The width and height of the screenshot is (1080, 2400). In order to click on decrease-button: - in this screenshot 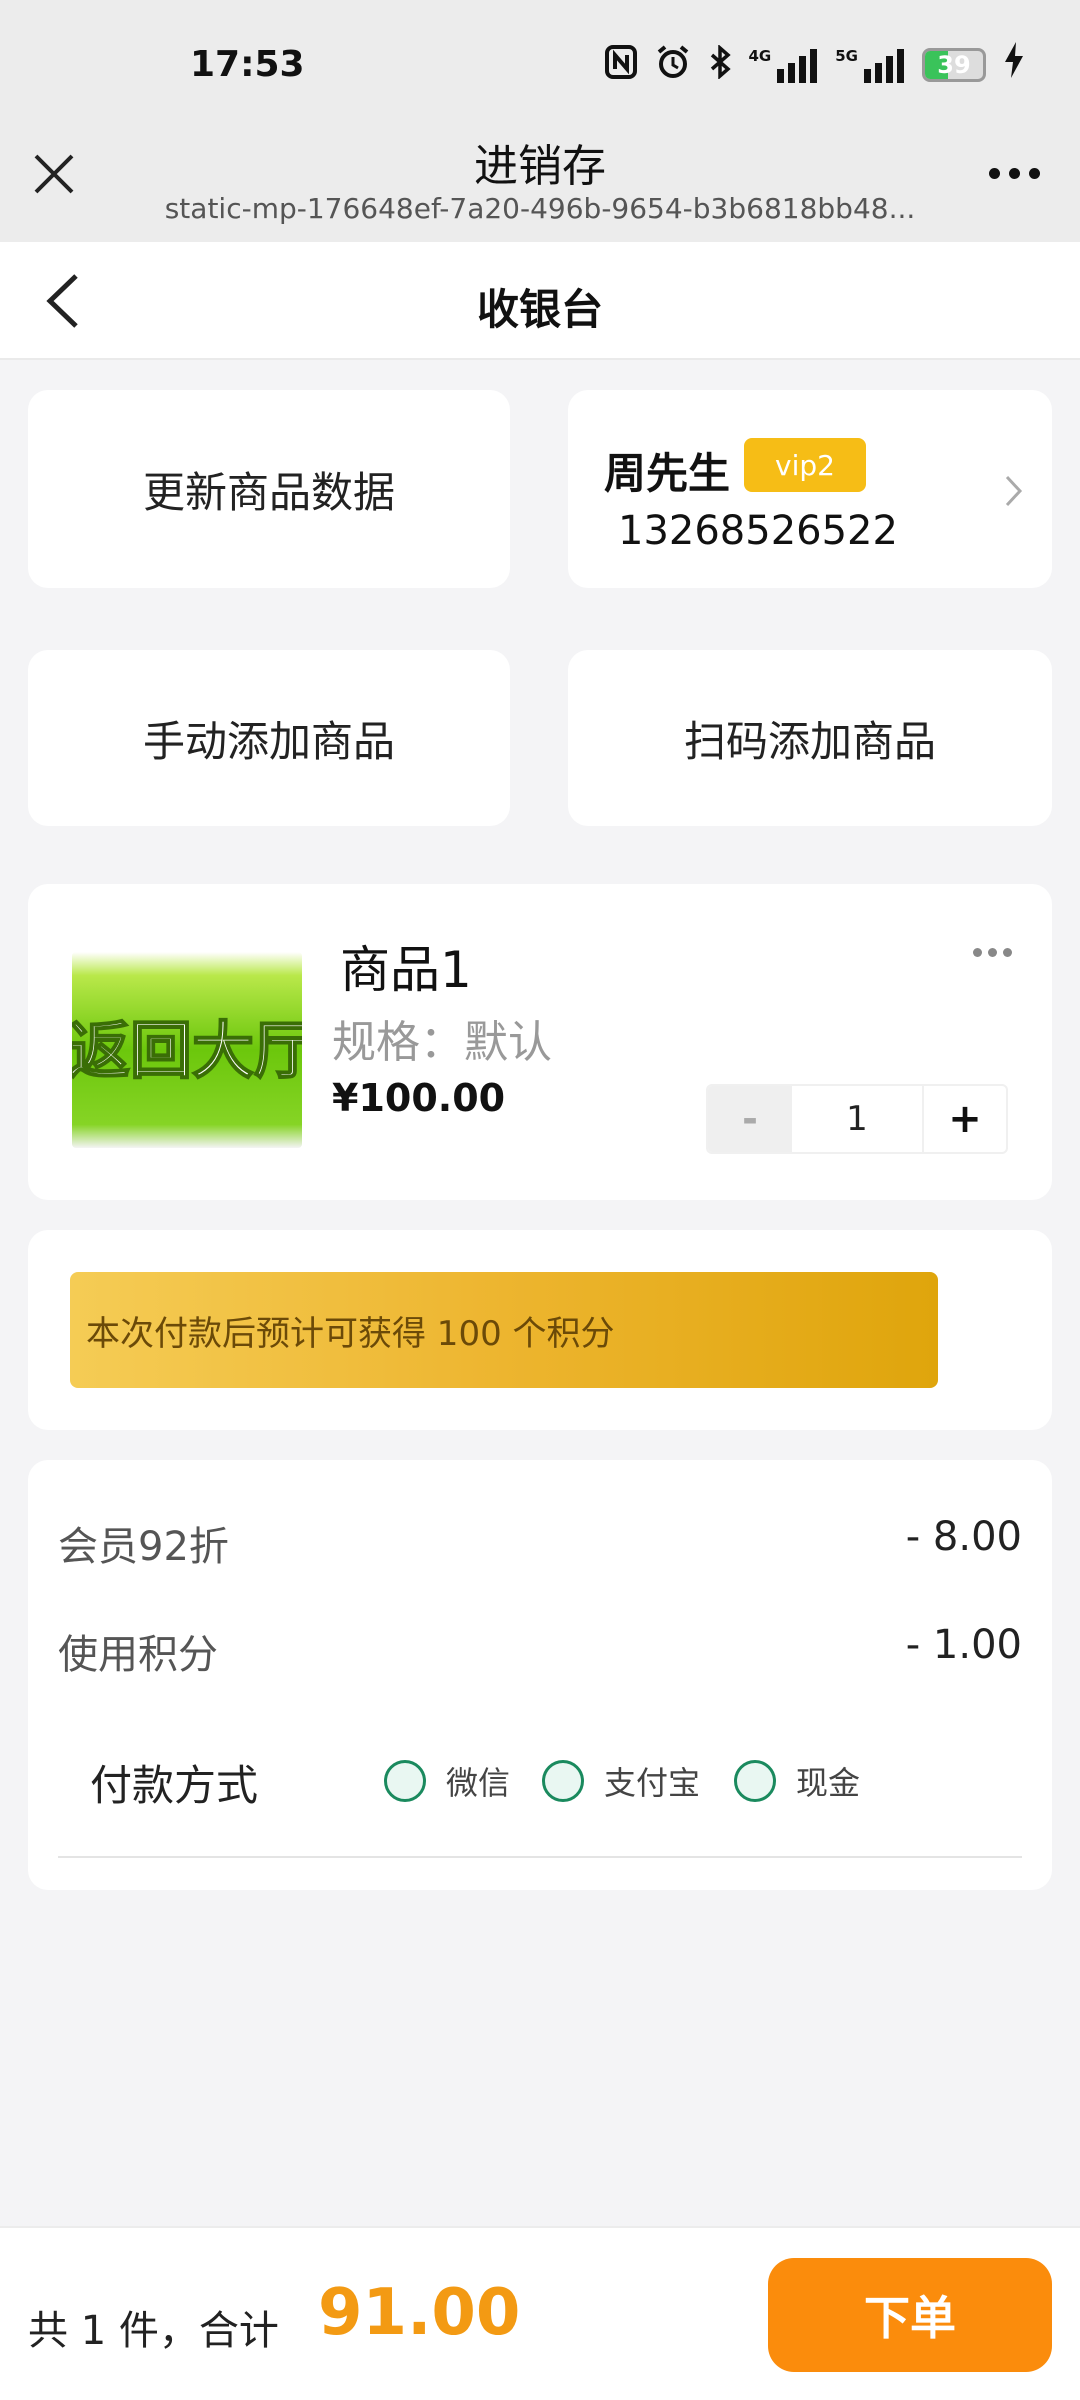, I will do `click(750, 1119)`.